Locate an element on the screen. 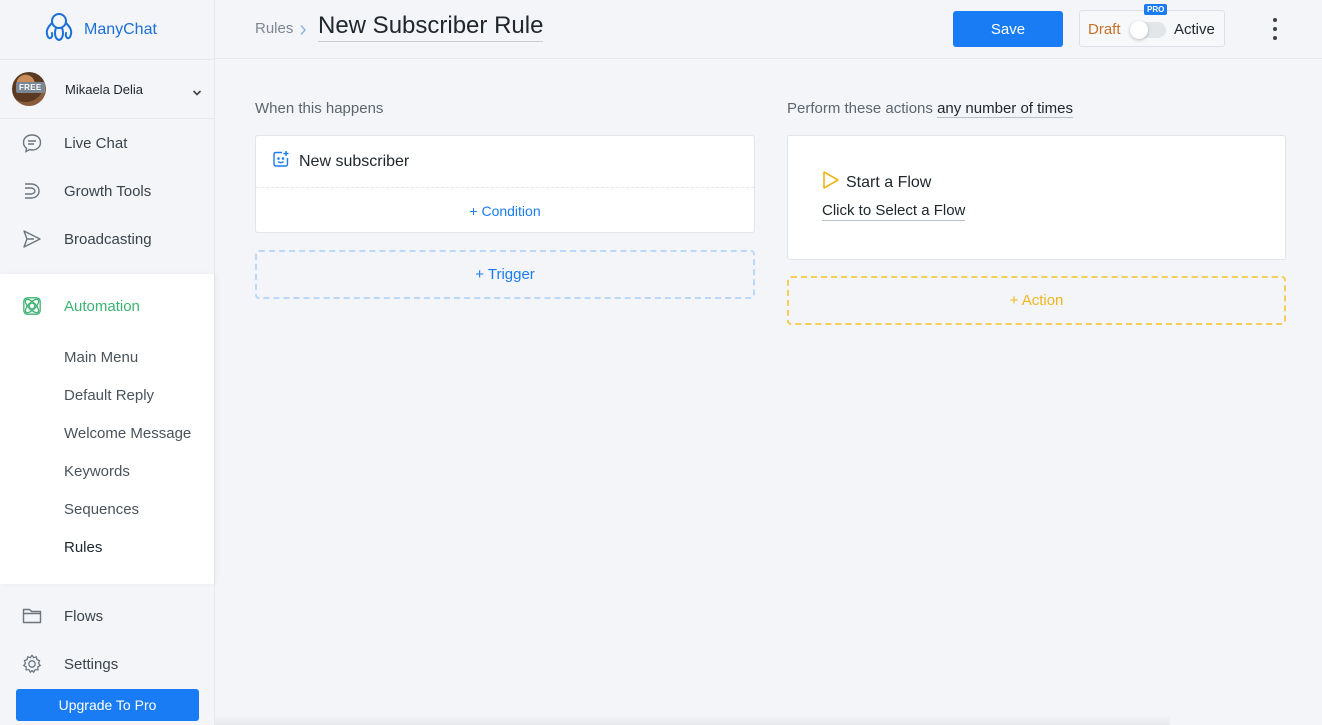  trigger-card: New subscriber + Condition is located at coordinates (505, 184).